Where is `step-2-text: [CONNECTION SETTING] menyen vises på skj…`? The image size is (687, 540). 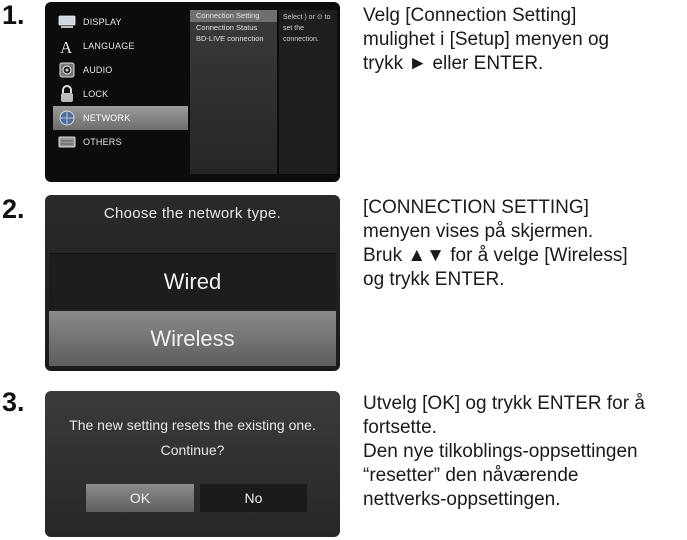 step-2-text: [CONNECTION SETTING] menyen vises på skj… is located at coordinates (495, 243).